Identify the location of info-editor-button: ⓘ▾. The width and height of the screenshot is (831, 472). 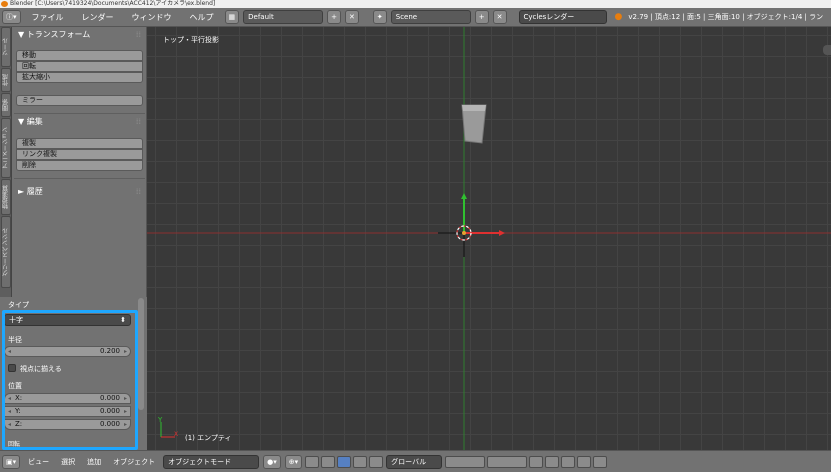
(11, 17).